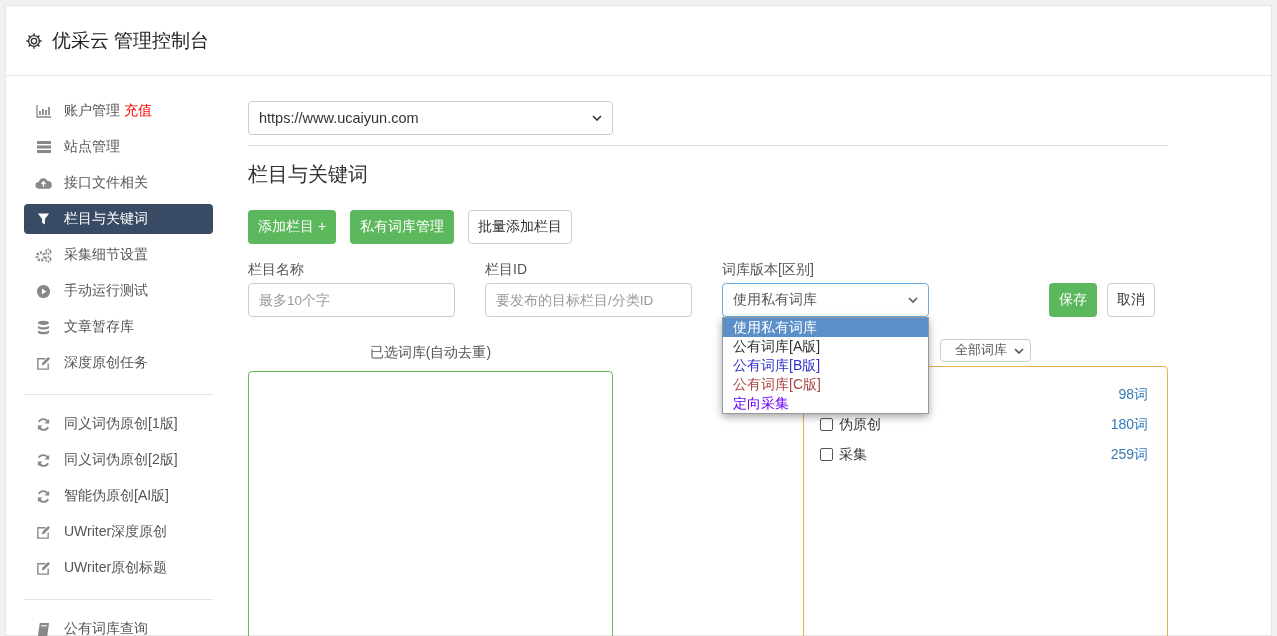  What do you see at coordinates (43, 327) in the screenshot?
I see `database-icon` at bounding box center [43, 327].